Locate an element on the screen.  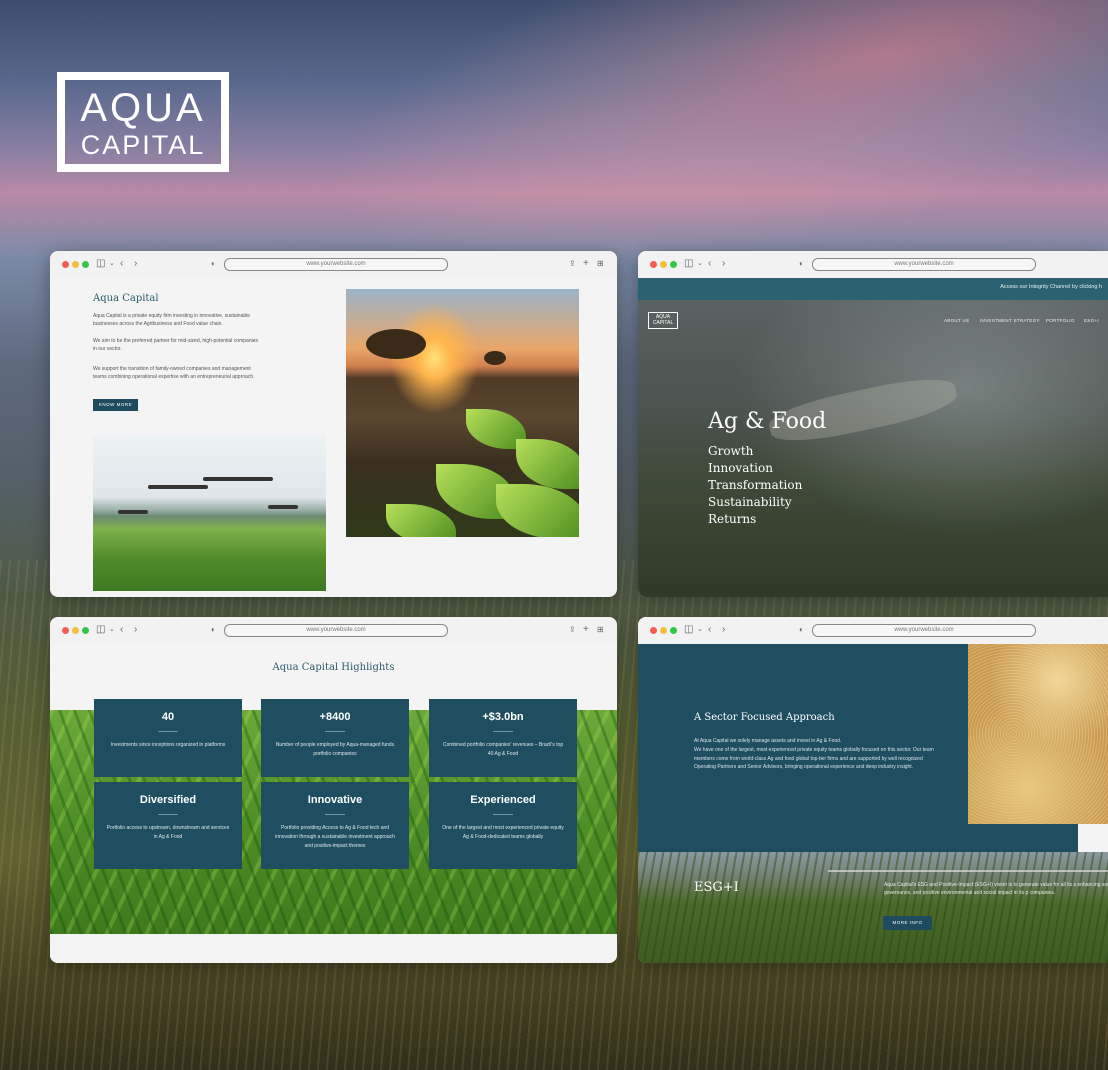
grain-pile-image is located at coordinates (1038, 734).